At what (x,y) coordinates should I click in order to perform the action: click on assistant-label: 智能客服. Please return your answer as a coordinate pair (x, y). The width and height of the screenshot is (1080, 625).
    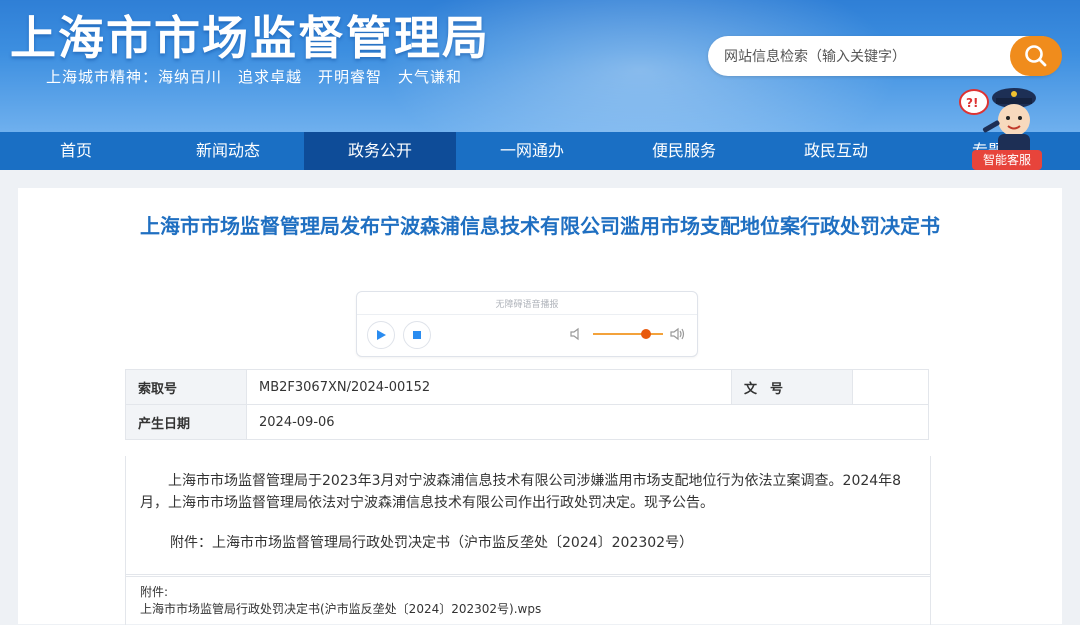
    Looking at the image, I should click on (1007, 160).